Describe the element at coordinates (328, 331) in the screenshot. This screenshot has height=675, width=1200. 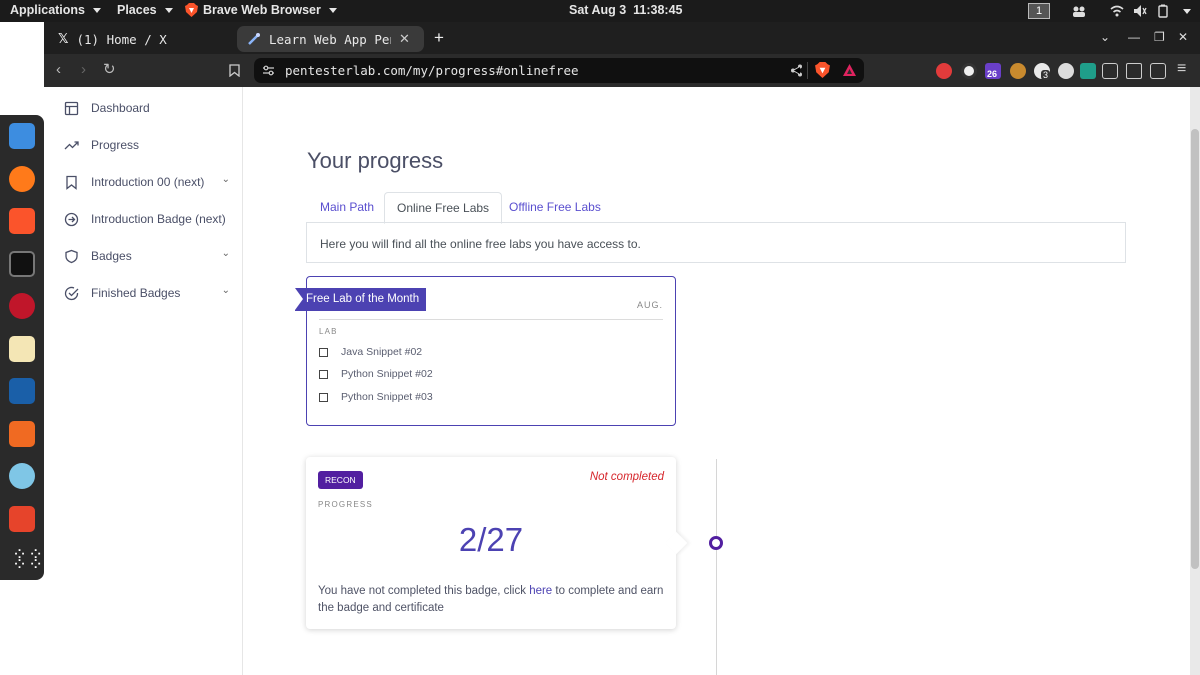
I see `lab-section-label: LAB` at that location.